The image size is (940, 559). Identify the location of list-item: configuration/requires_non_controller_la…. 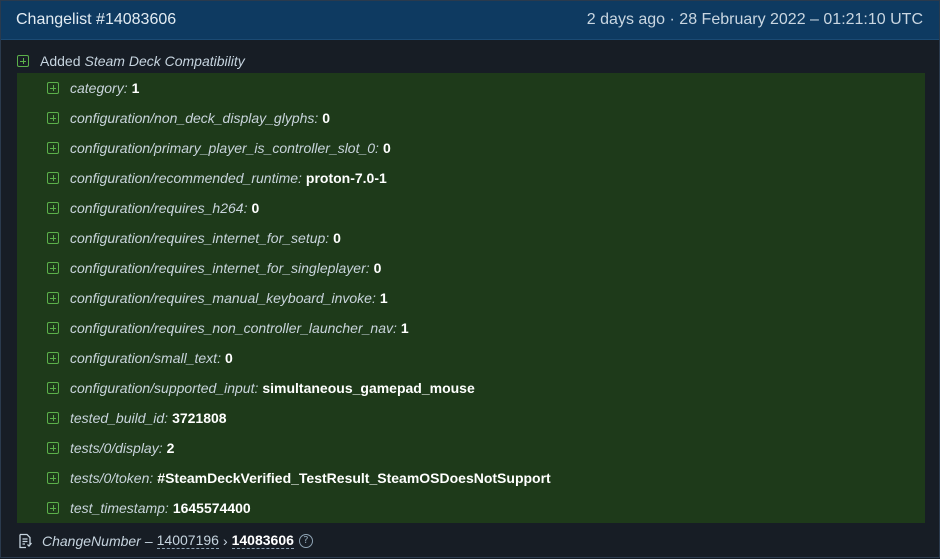
(471, 328).